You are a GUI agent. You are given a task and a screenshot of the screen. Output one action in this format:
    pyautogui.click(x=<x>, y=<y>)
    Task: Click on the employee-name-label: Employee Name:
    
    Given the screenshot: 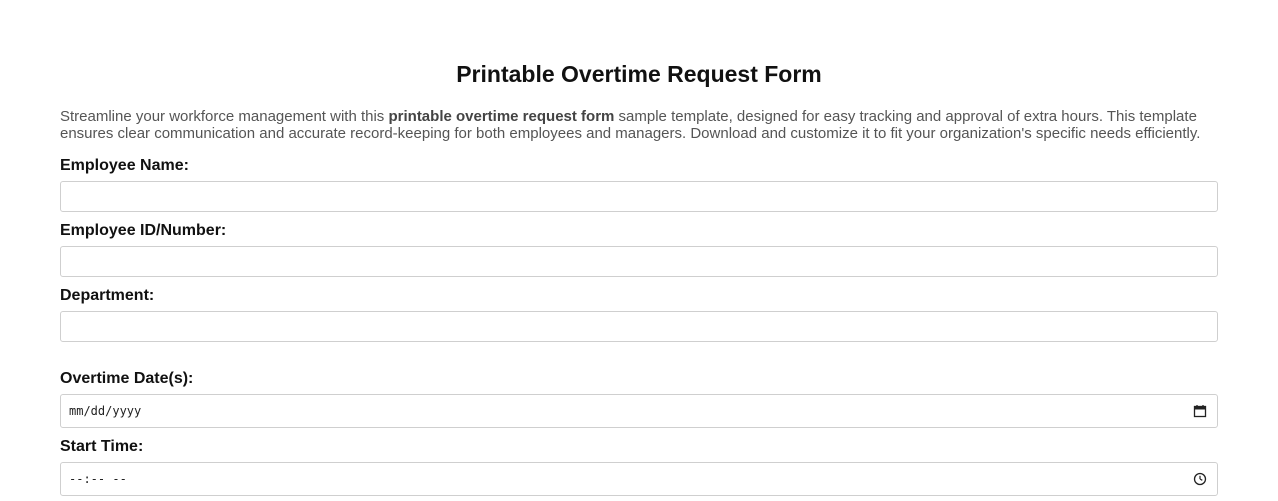 What is the action you would take?
    pyautogui.click(x=124, y=165)
    